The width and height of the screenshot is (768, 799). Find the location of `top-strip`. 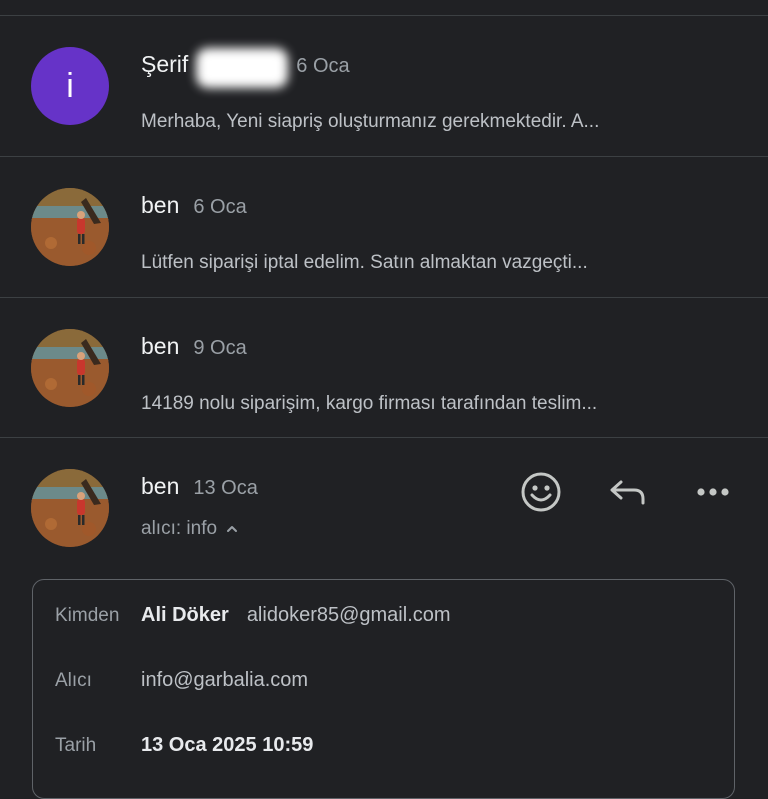

top-strip is located at coordinates (384, 7).